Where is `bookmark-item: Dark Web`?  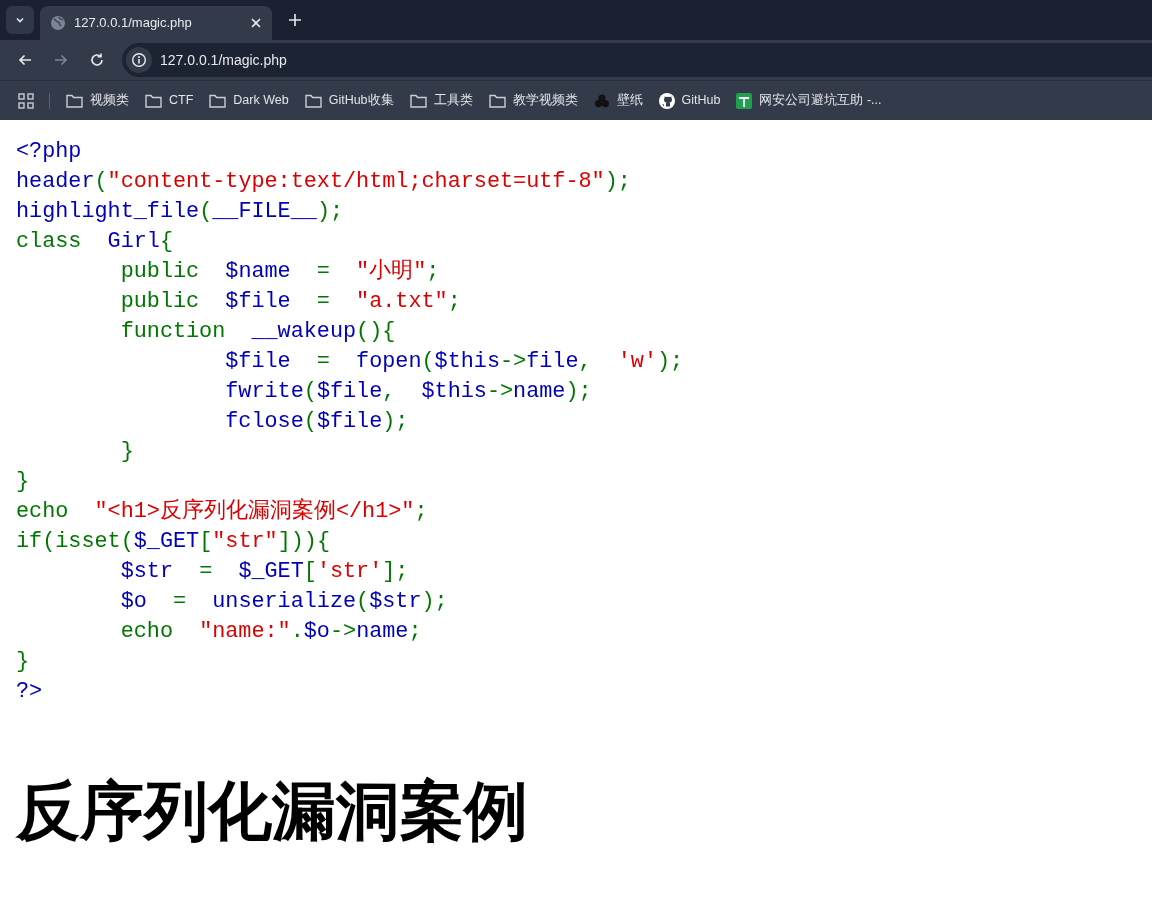 bookmark-item: Dark Web is located at coordinates (249, 100).